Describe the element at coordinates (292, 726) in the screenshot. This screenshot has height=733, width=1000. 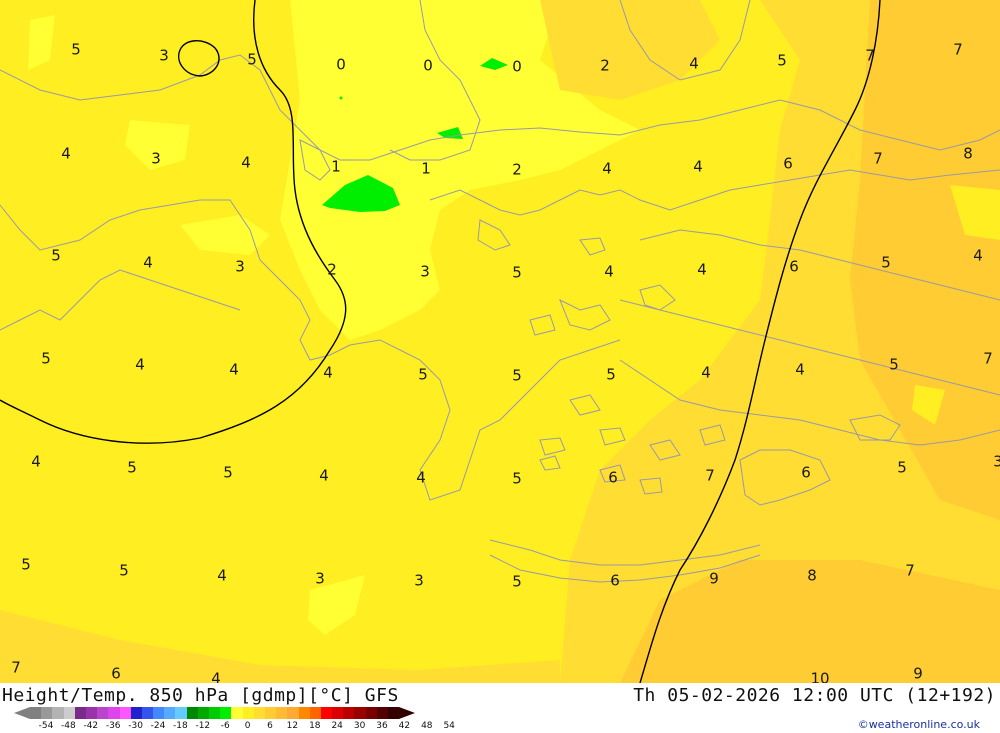
I see `scale-tick-label: 12` at that location.